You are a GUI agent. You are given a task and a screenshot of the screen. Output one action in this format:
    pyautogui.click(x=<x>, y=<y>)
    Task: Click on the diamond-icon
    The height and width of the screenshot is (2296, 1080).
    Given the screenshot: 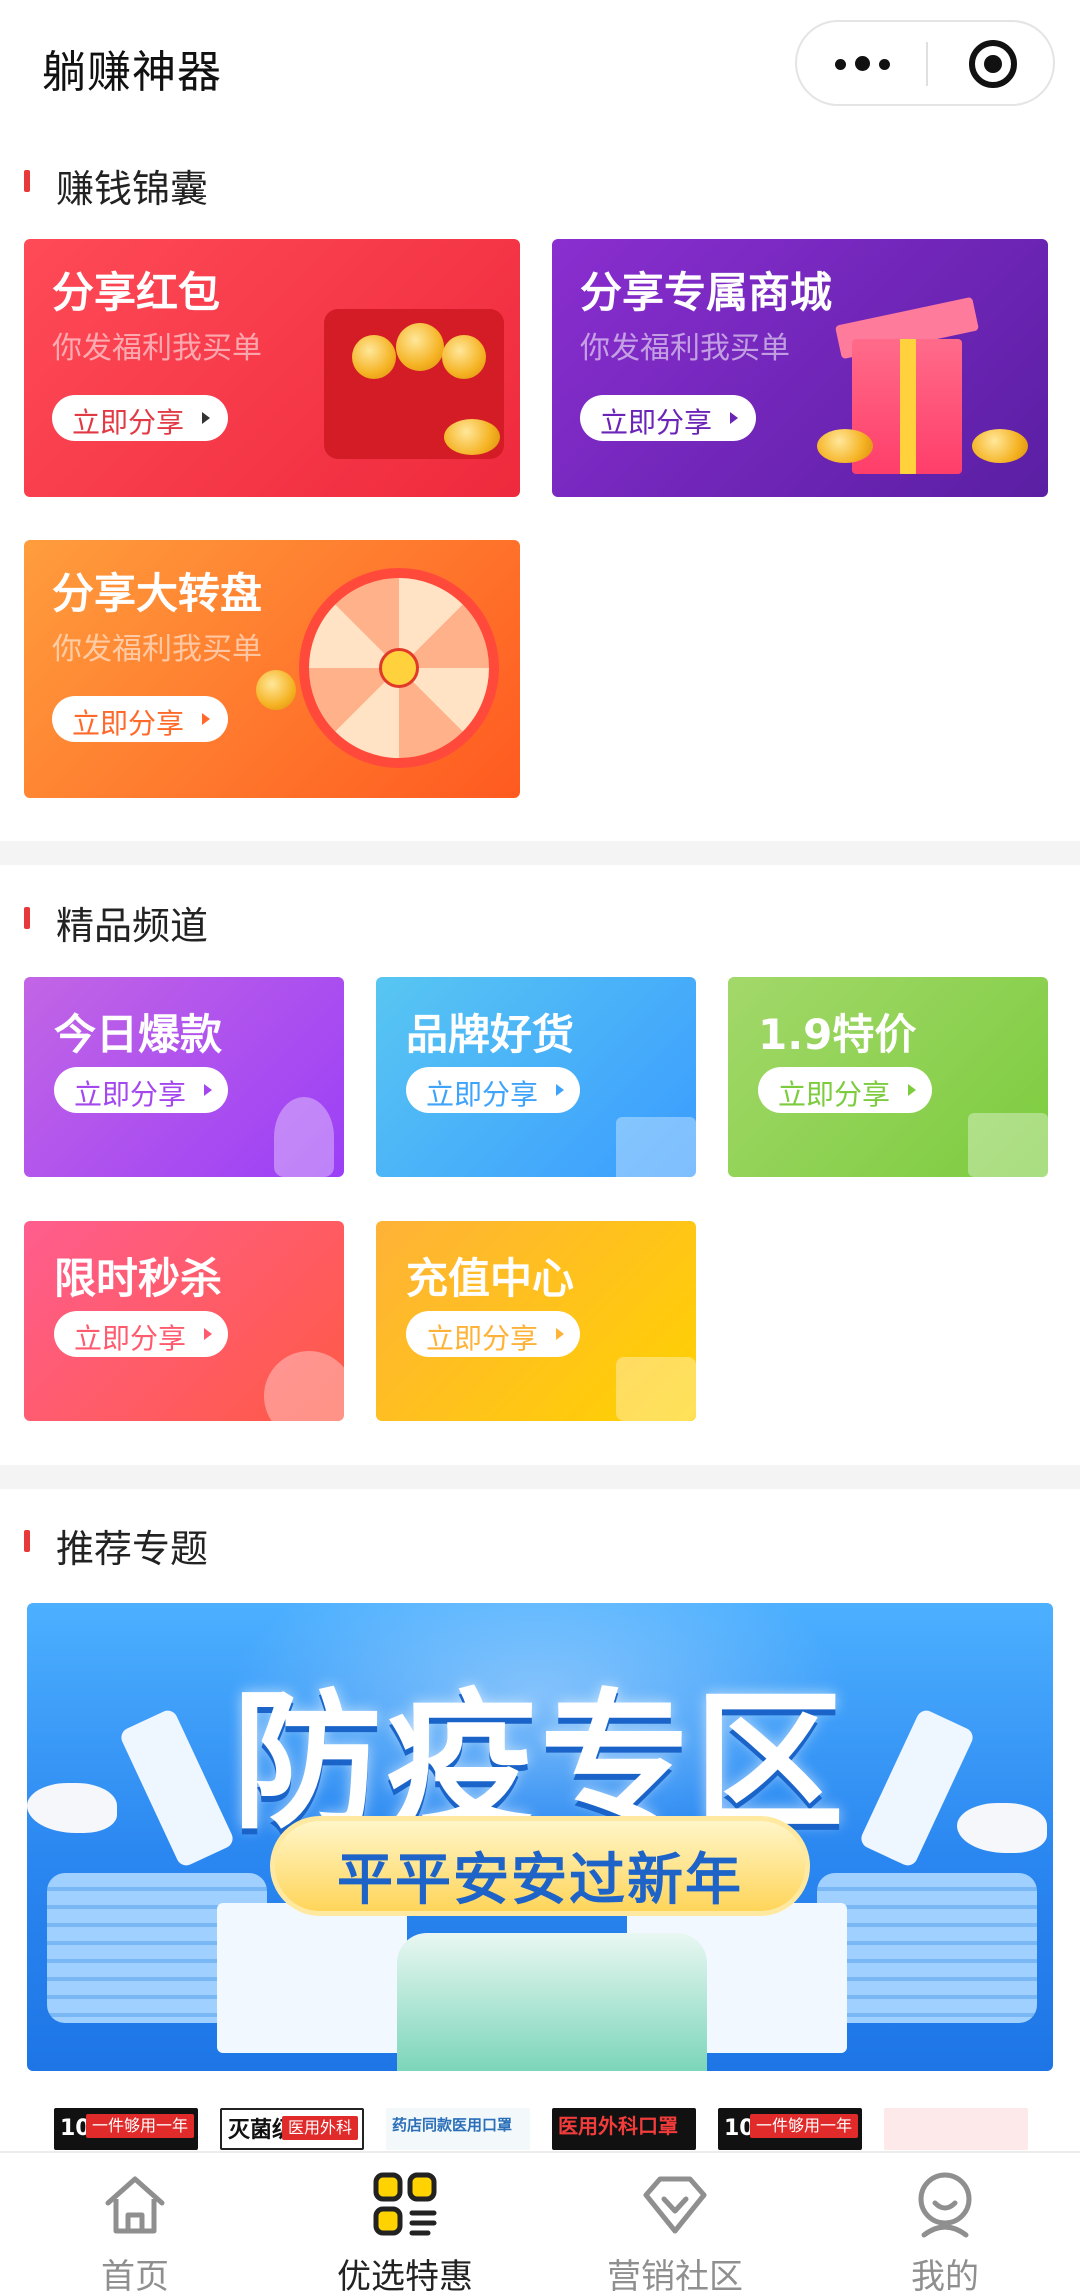 What is the action you would take?
    pyautogui.click(x=675, y=2205)
    